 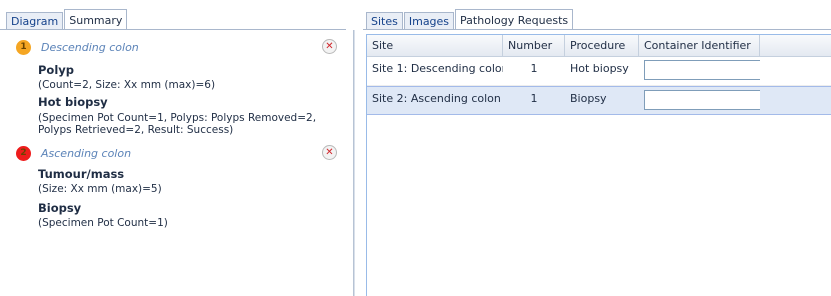 What do you see at coordinates (602, 46) in the screenshot?
I see `column-header-procedure: Procedure` at bounding box center [602, 46].